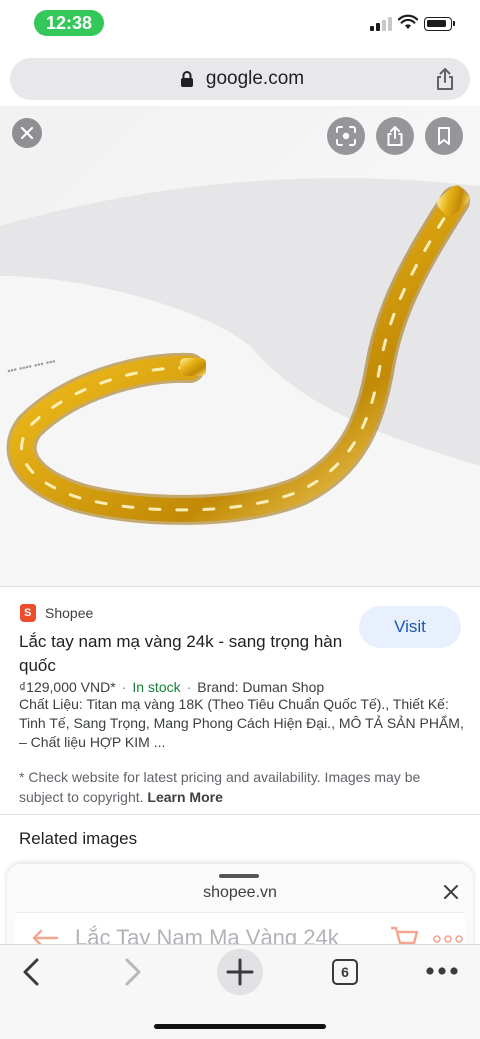  I want to click on stock-status: In stock, so click(156, 687).